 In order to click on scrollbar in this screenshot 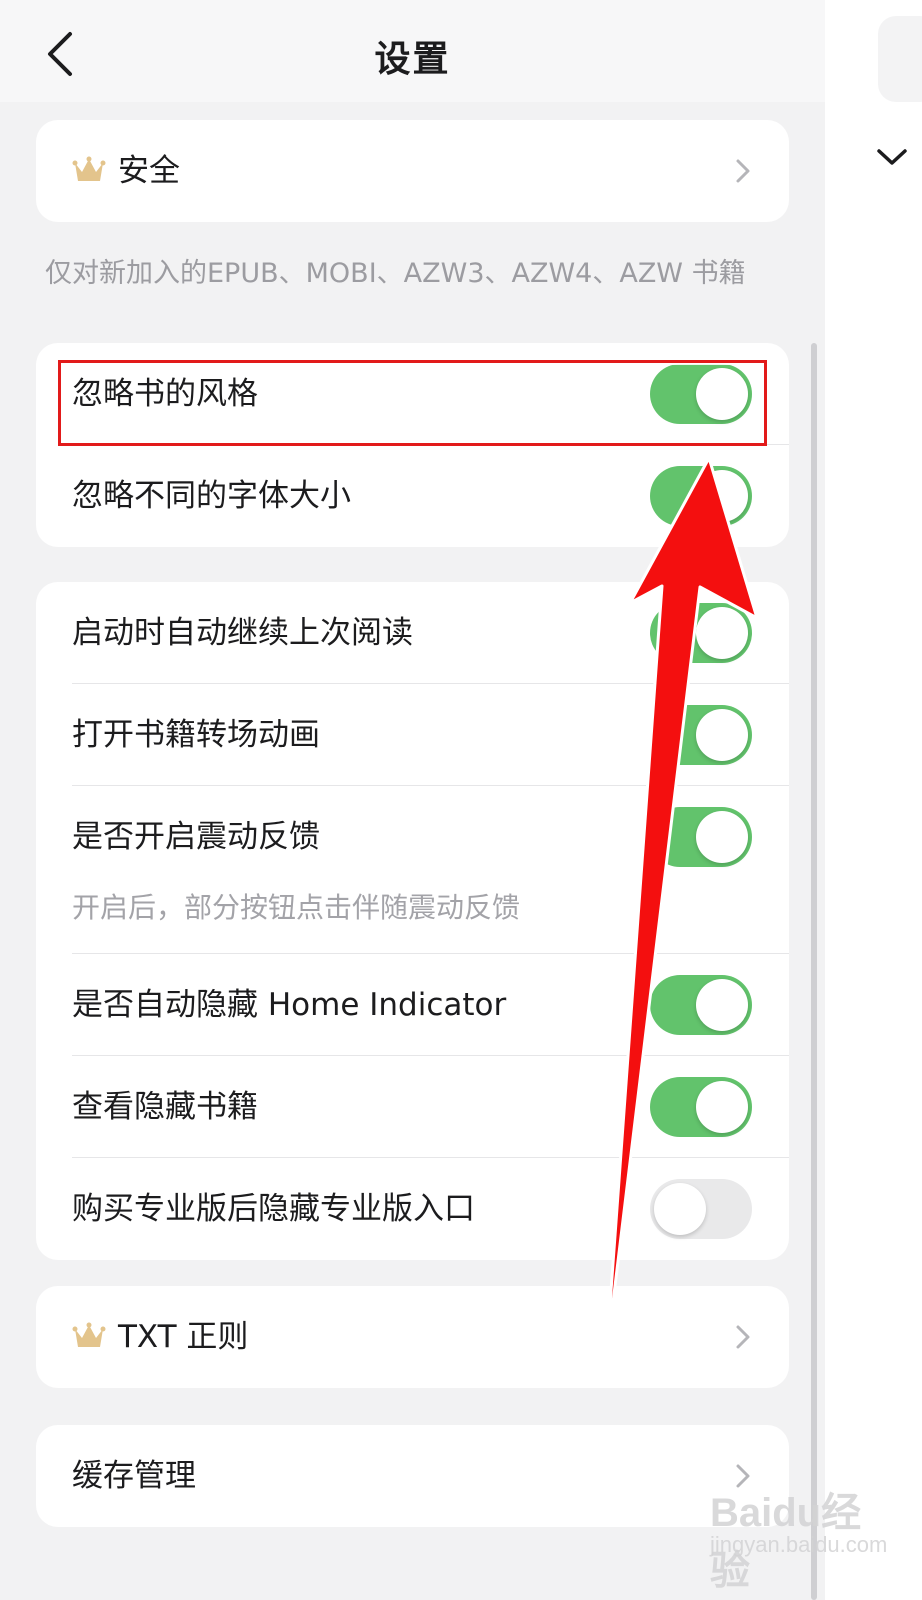, I will do `click(814, 971)`.